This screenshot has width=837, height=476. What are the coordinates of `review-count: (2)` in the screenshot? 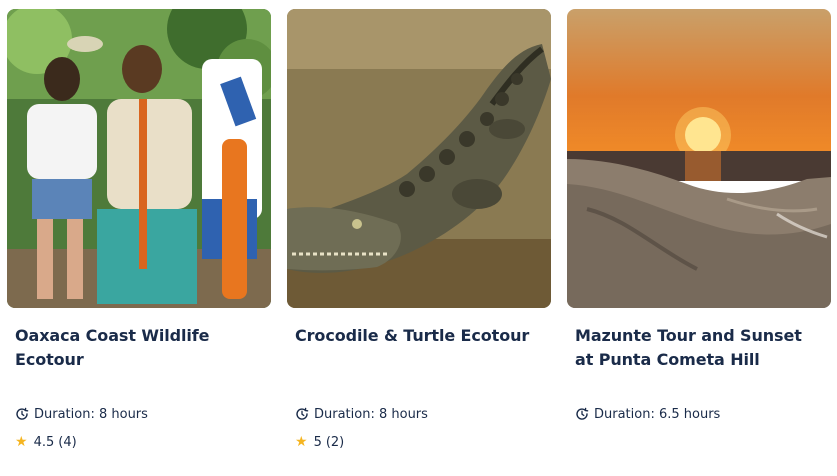 It's located at (335, 442).